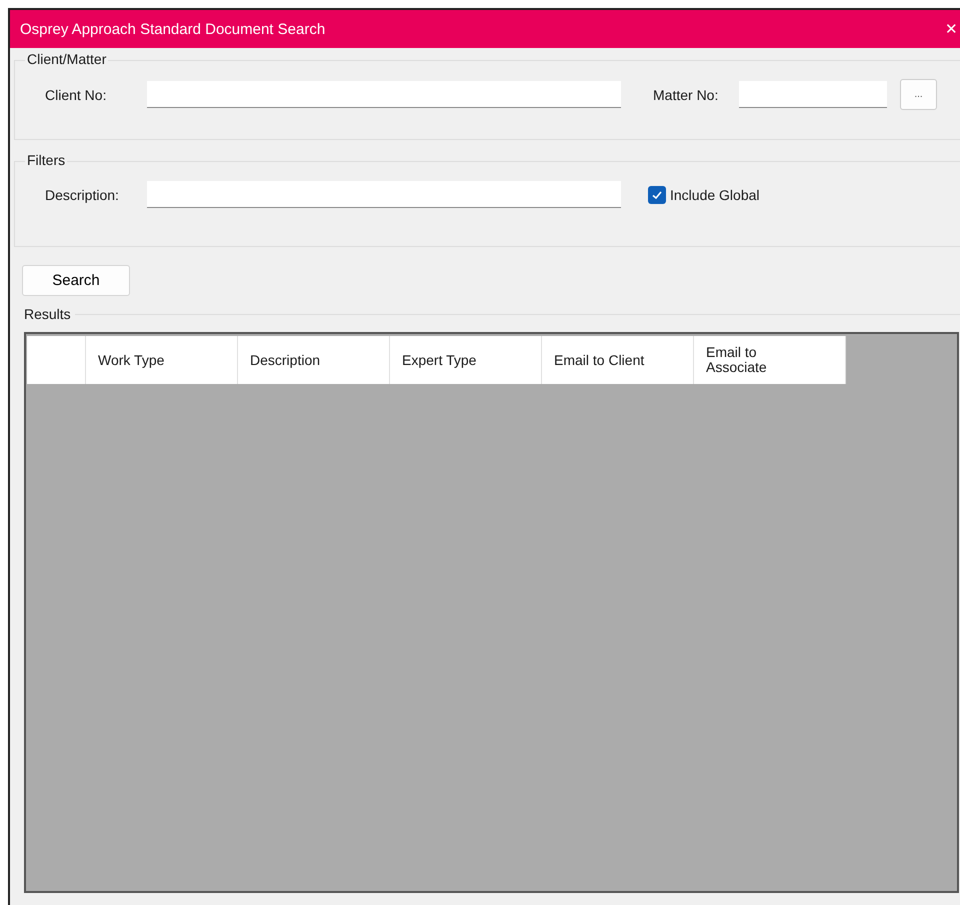 This screenshot has width=960, height=905. Describe the element at coordinates (384, 194) in the screenshot. I see `description-field` at that location.